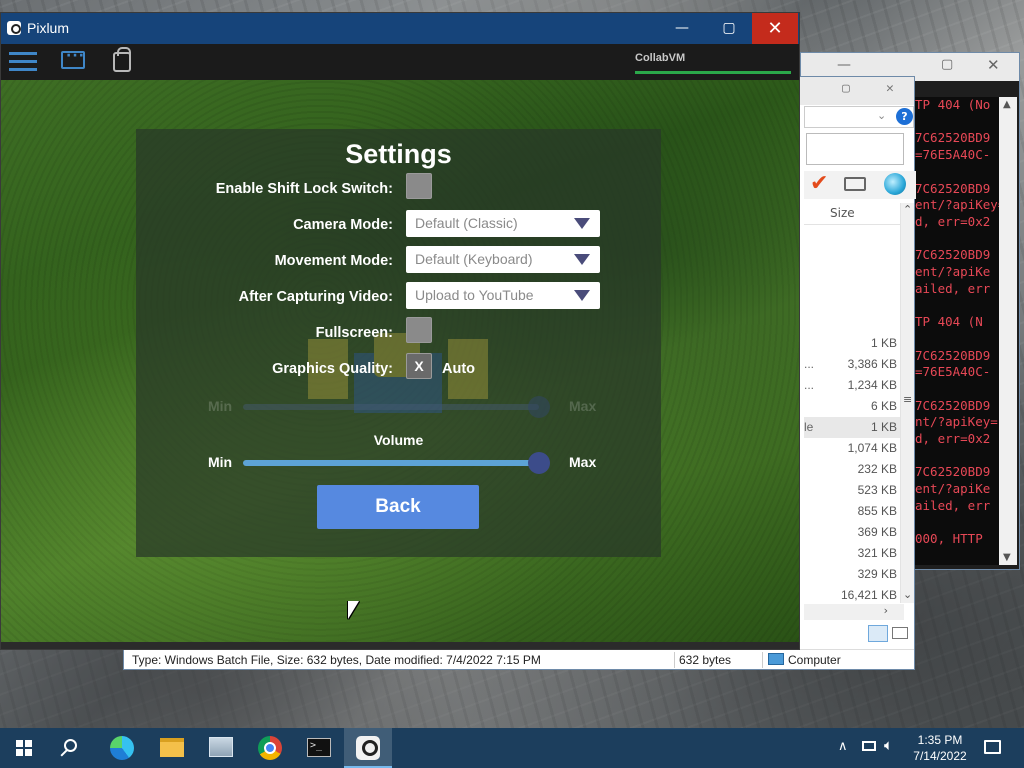 The image size is (1024, 768). I want to click on scroll-up-icon: ▲, so click(1007, 104).